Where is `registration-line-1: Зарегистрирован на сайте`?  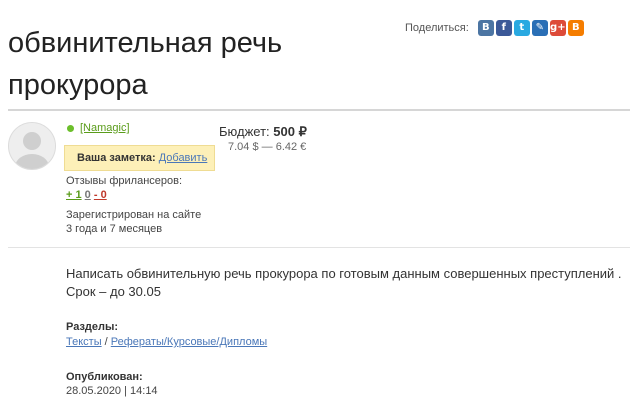 registration-line-1: Зарегистрирован на сайте is located at coordinates (134, 215).